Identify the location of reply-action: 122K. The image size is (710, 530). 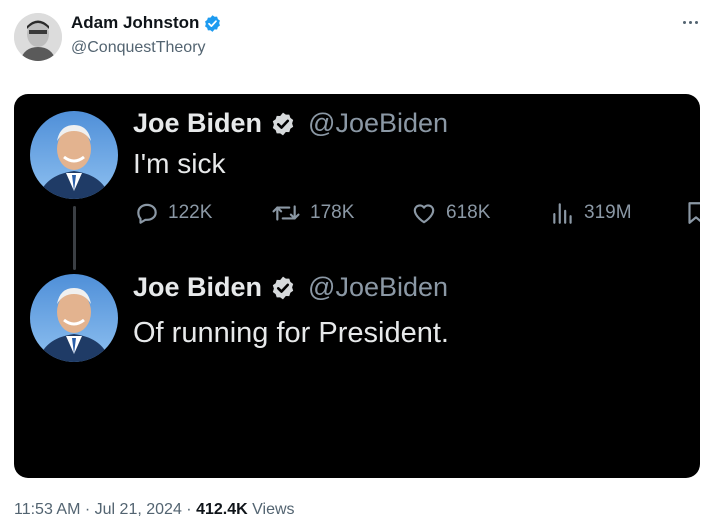
(173, 213).